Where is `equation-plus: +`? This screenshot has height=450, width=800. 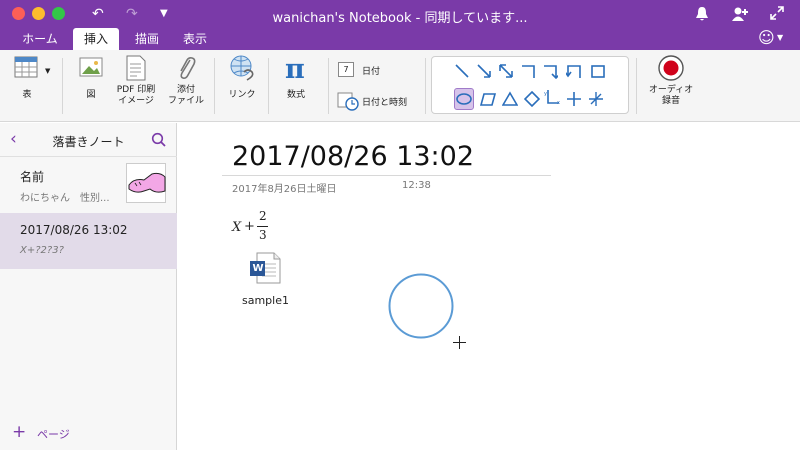 equation-plus: + is located at coordinates (249, 226).